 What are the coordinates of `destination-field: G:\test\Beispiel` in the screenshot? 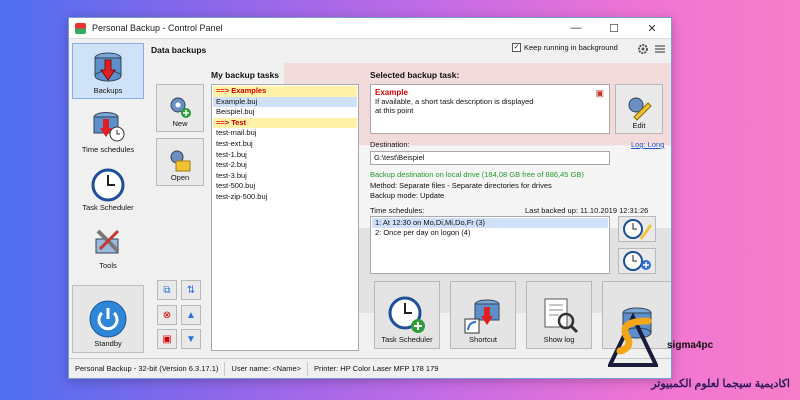 It's located at (490, 158).